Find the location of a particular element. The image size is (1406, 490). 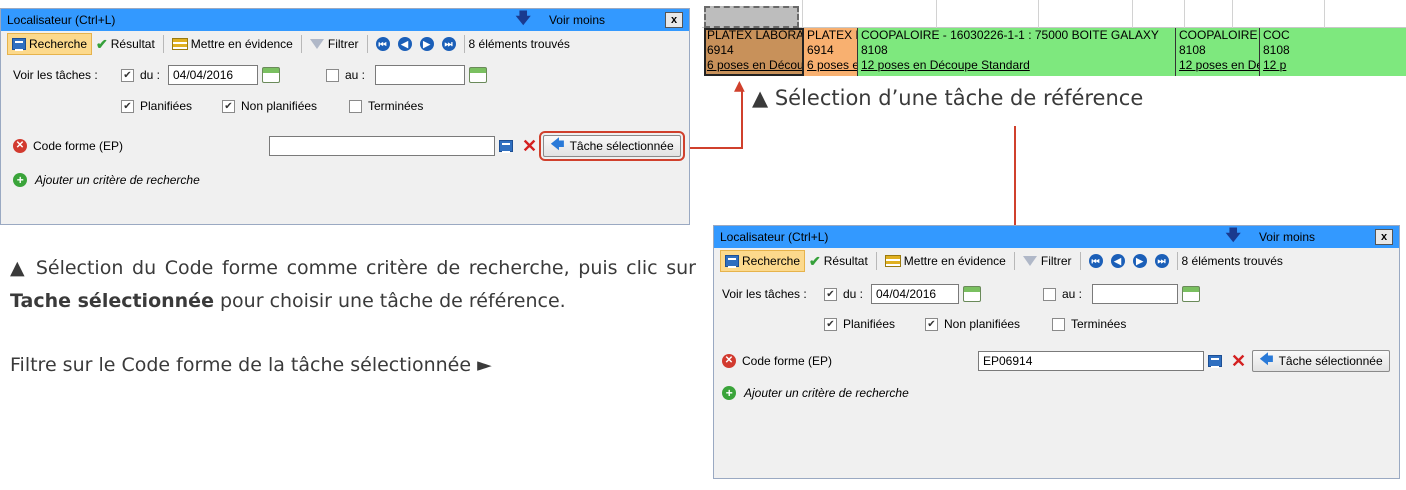

selected-task-outline is located at coordinates (754, 52).